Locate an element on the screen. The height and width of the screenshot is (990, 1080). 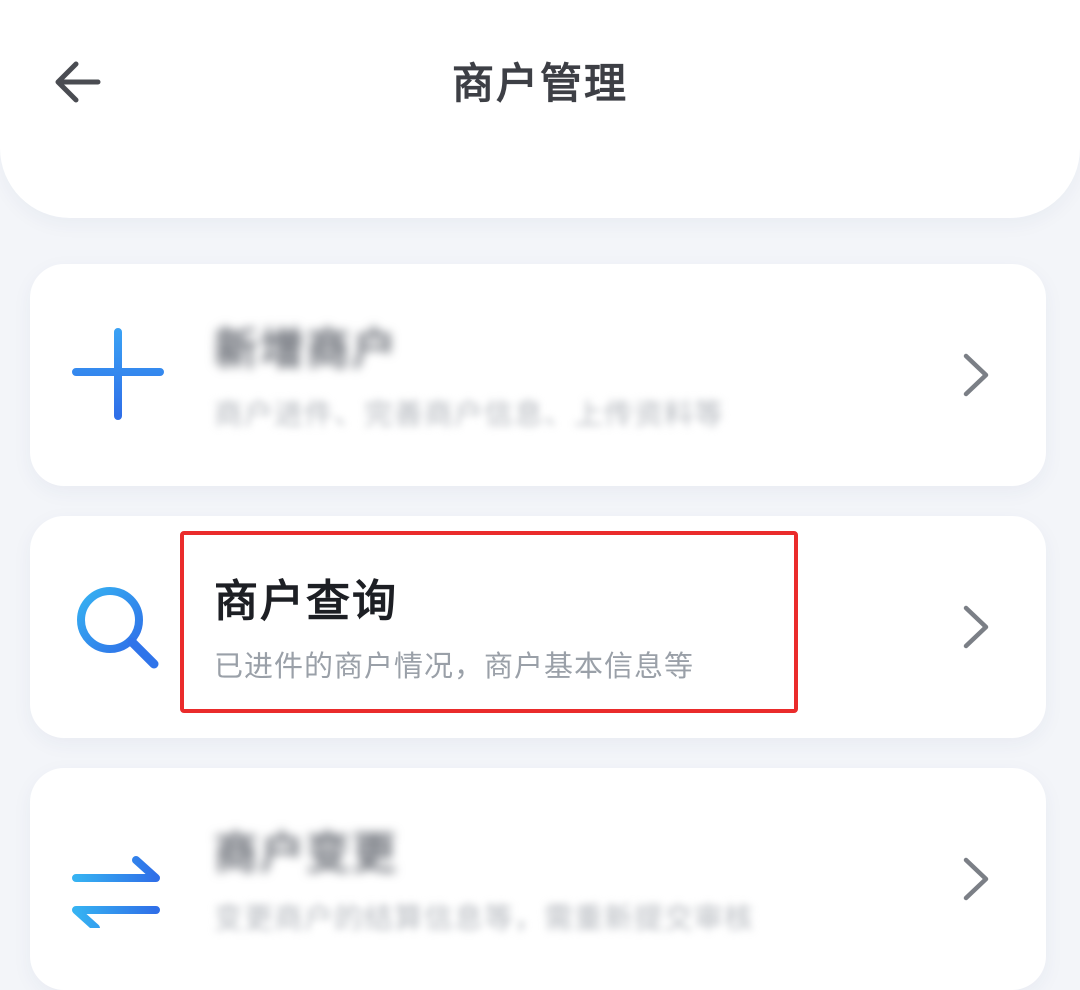
menu-item-title: 商户查询 is located at coordinates (306, 601).